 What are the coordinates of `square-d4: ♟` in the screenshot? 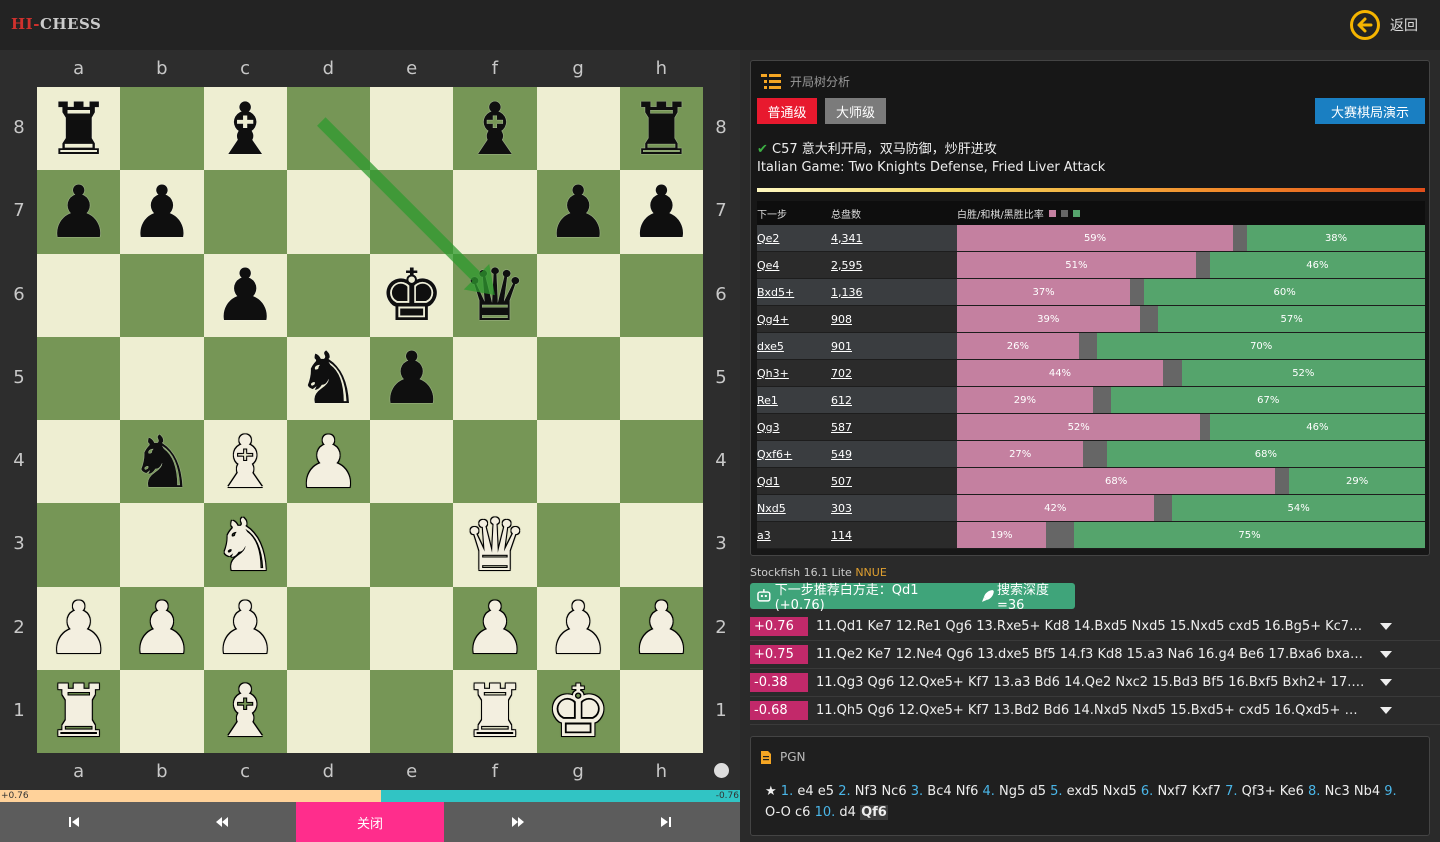 It's located at (328, 462).